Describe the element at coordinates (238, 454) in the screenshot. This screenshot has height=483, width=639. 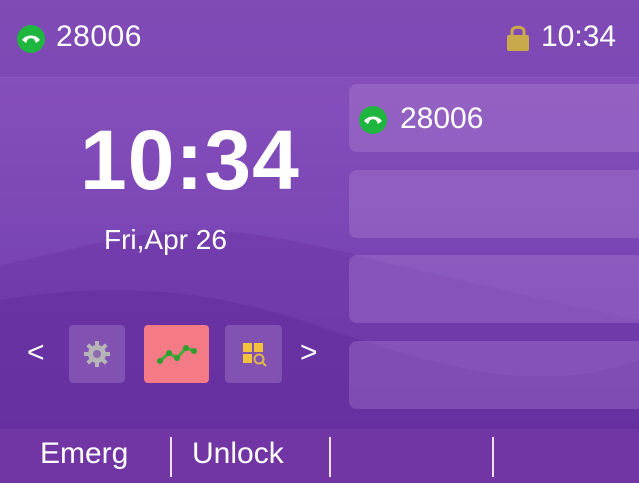
I see `unlock-softkey: Unlock` at that location.